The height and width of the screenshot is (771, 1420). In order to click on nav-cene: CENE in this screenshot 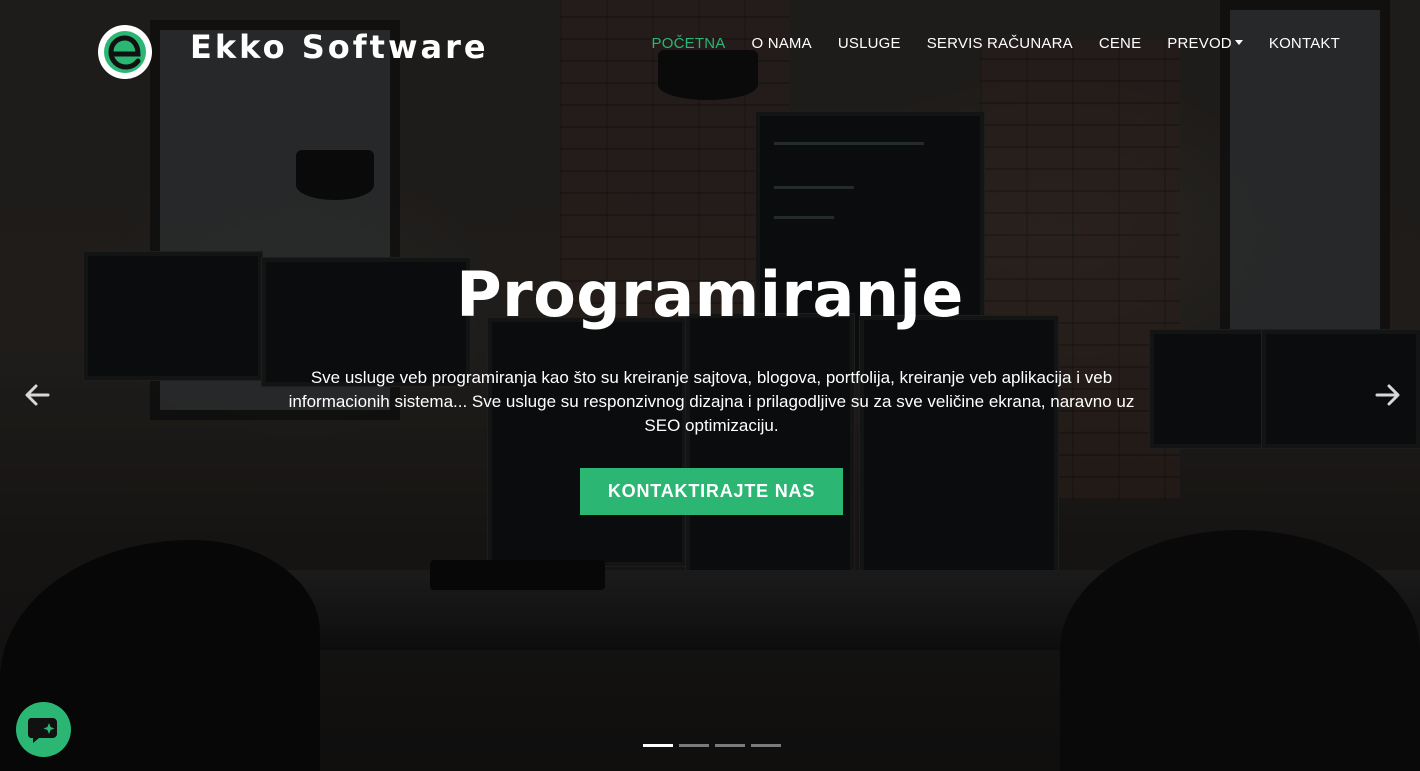, I will do `click(1120, 43)`.